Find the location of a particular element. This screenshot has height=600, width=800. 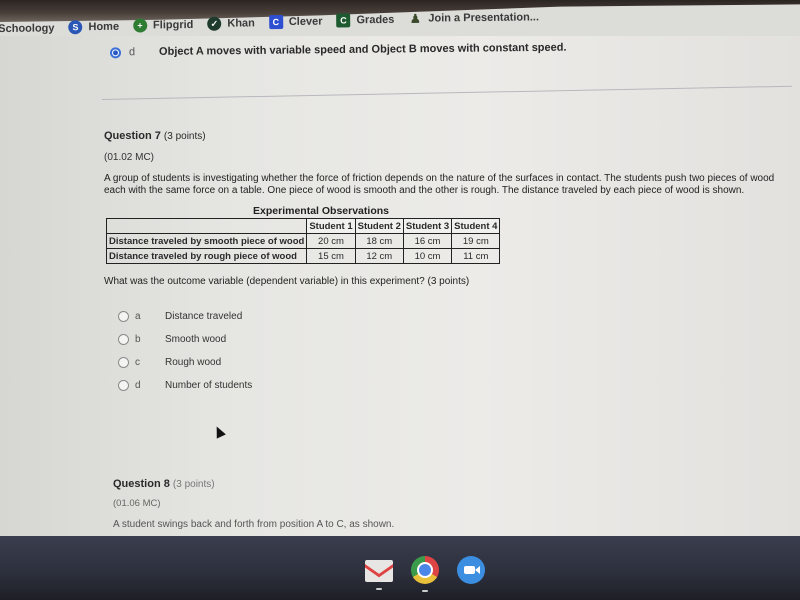

bookmark-label: Schoology is located at coordinates (27, 29).